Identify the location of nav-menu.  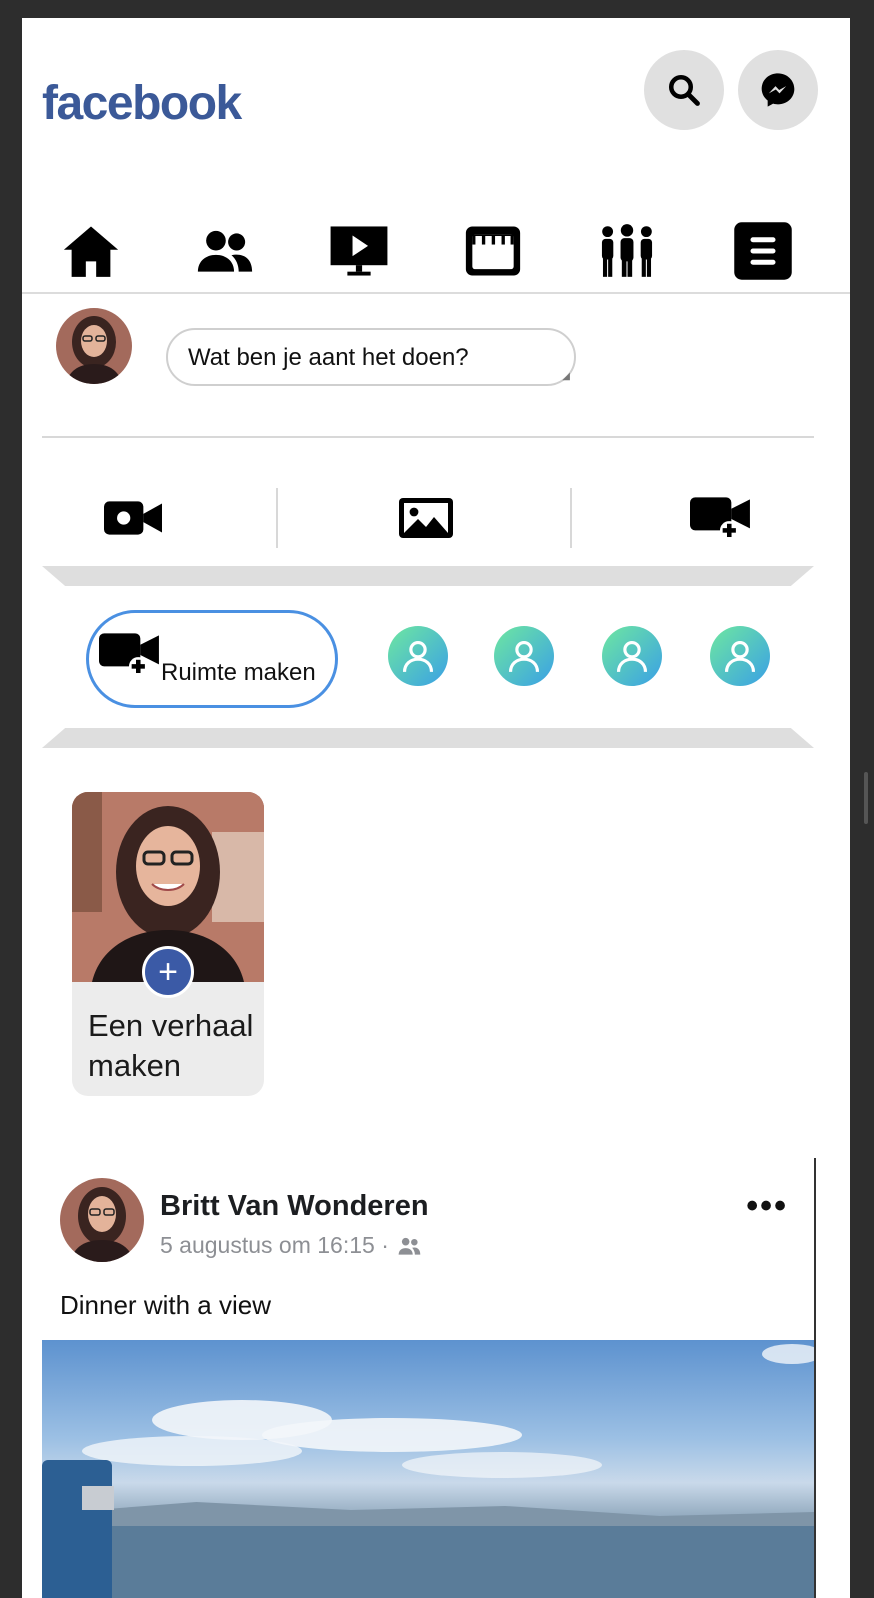
(763, 251).